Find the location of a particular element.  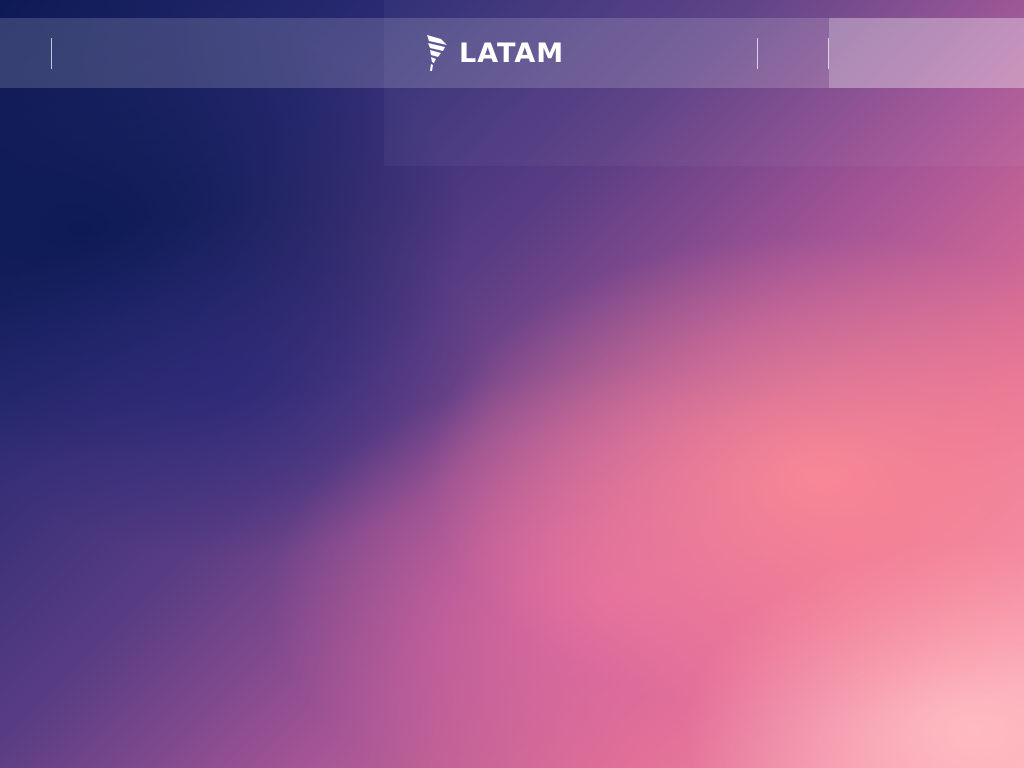

top-navigation-bar: LATAM is located at coordinates (512, 53).